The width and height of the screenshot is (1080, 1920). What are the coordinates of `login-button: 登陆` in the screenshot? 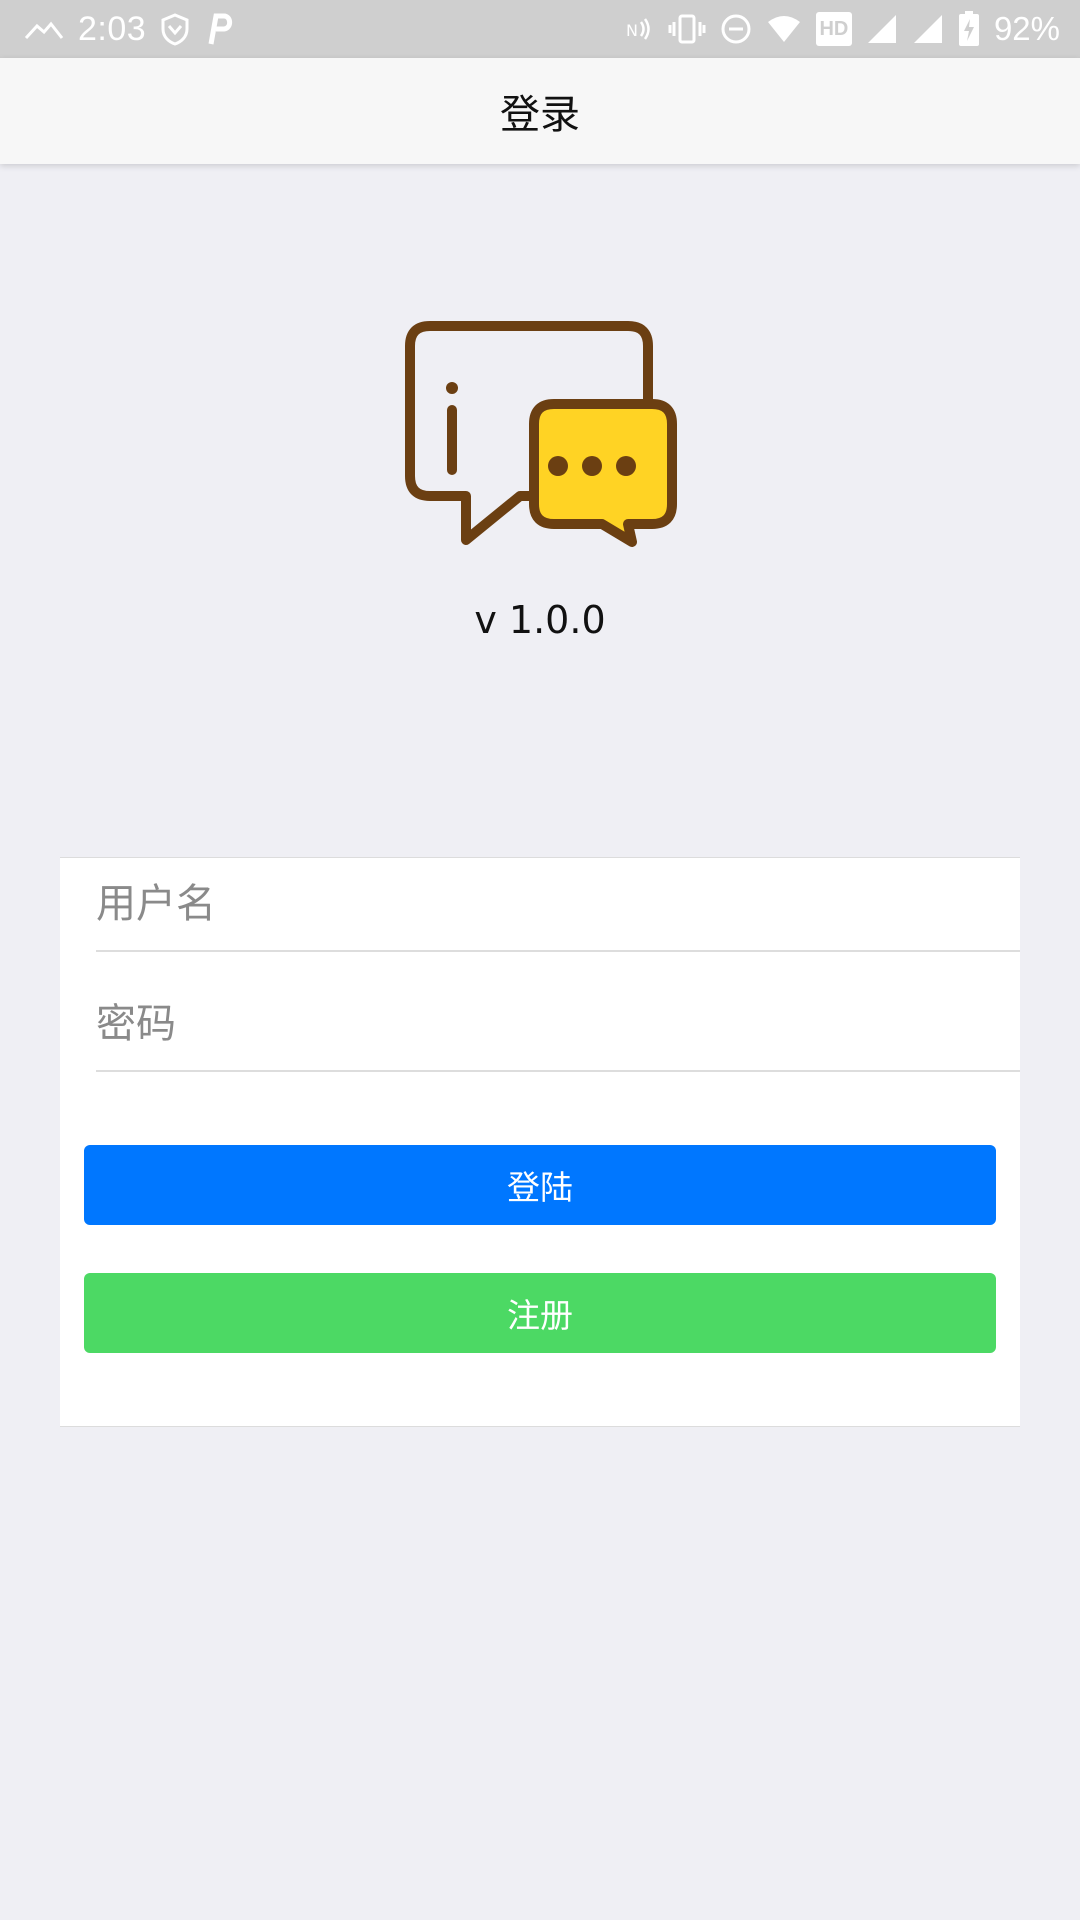 It's located at (540, 1185).